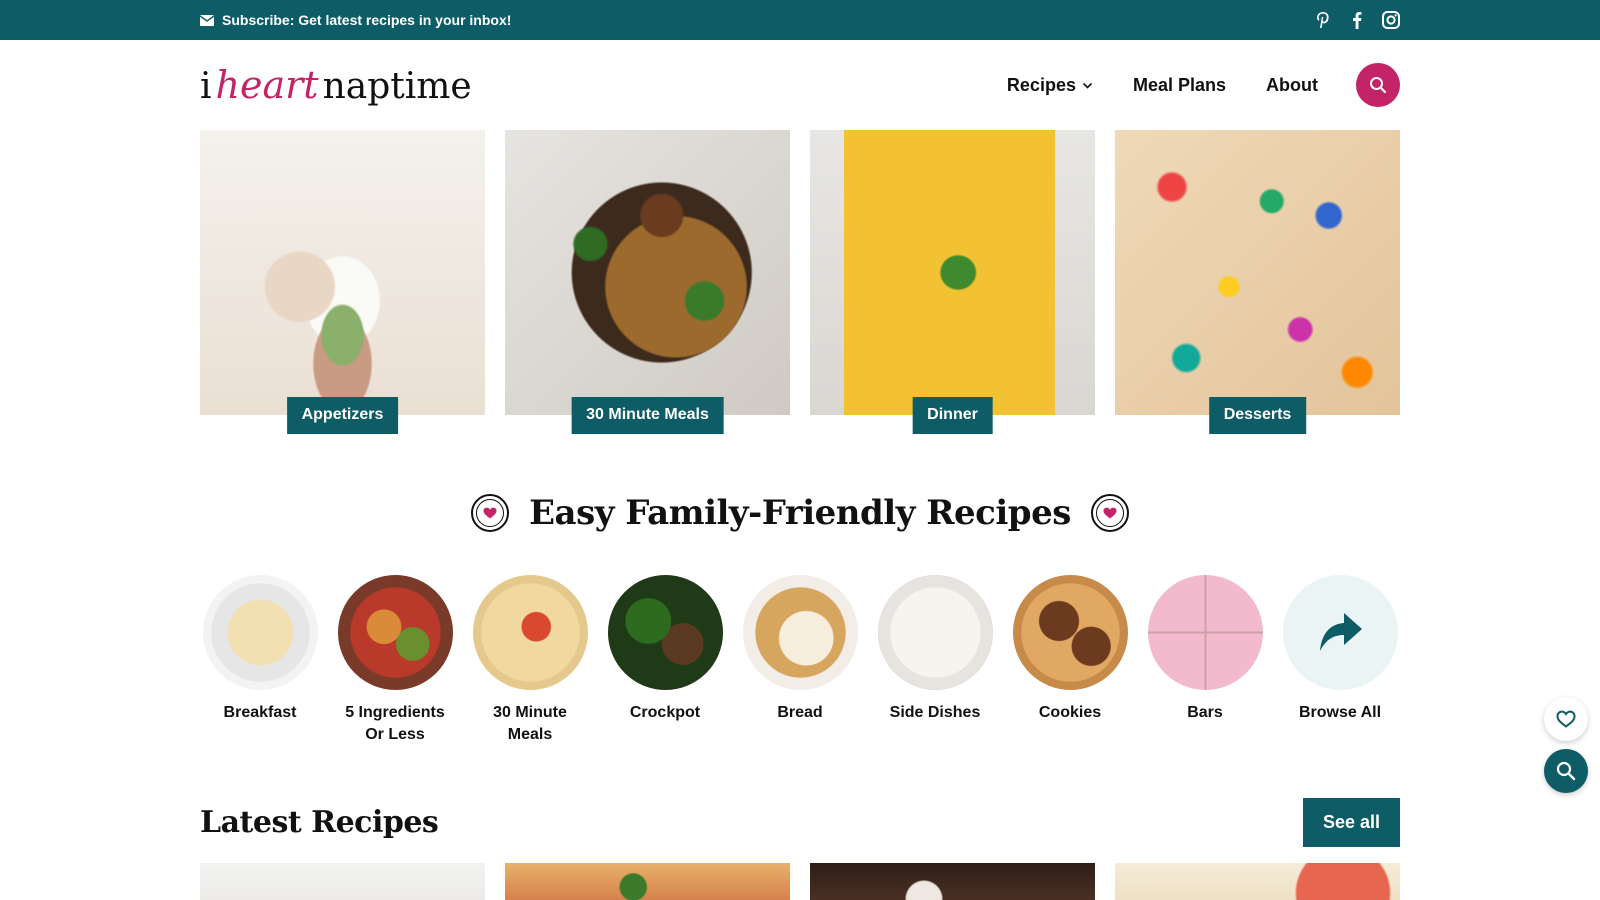 This screenshot has width=1600, height=900. What do you see at coordinates (952, 415) in the screenshot?
I see `category-card-label: Dinner` at bounding box center [952, 415].